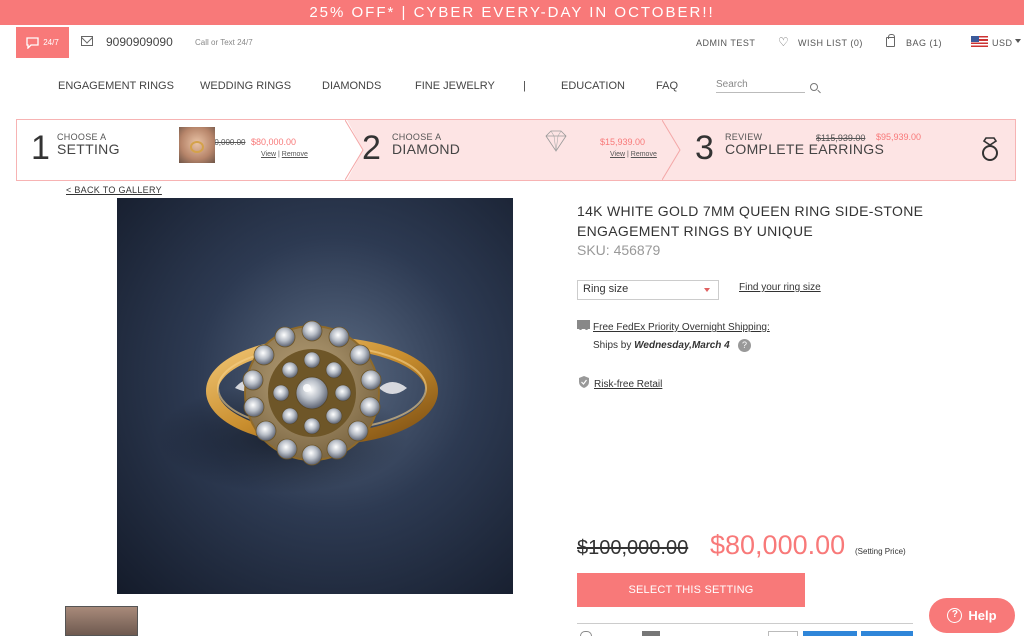  What do you see at coordinates (899, 137) in the screenshot?
I see `step-3-price: $95,939.00` at bounding box center [899, 137].